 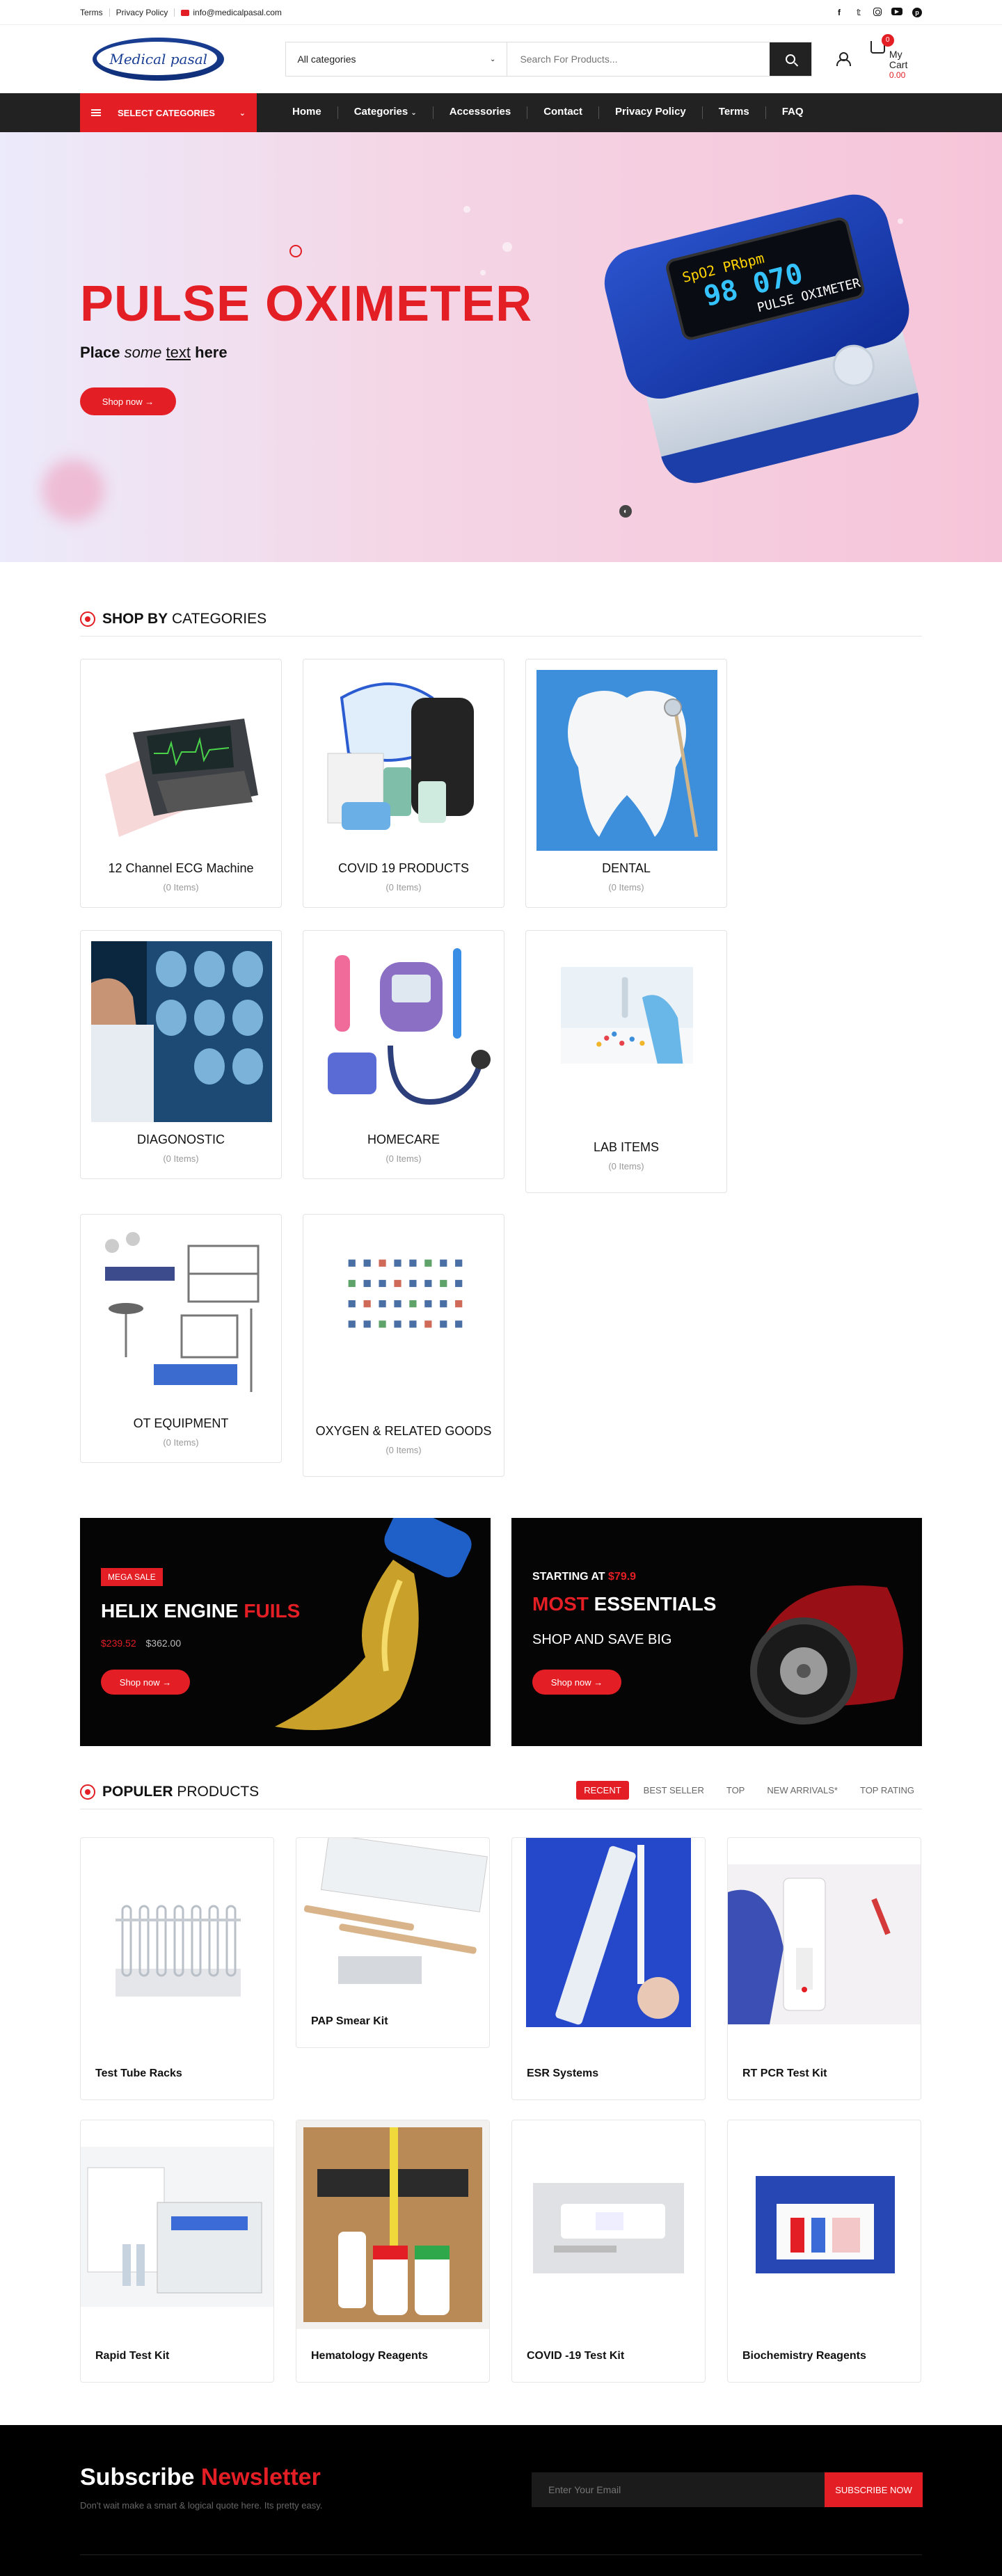 I want to click on nav-faq: FAQ, so click(x=793, y=112).